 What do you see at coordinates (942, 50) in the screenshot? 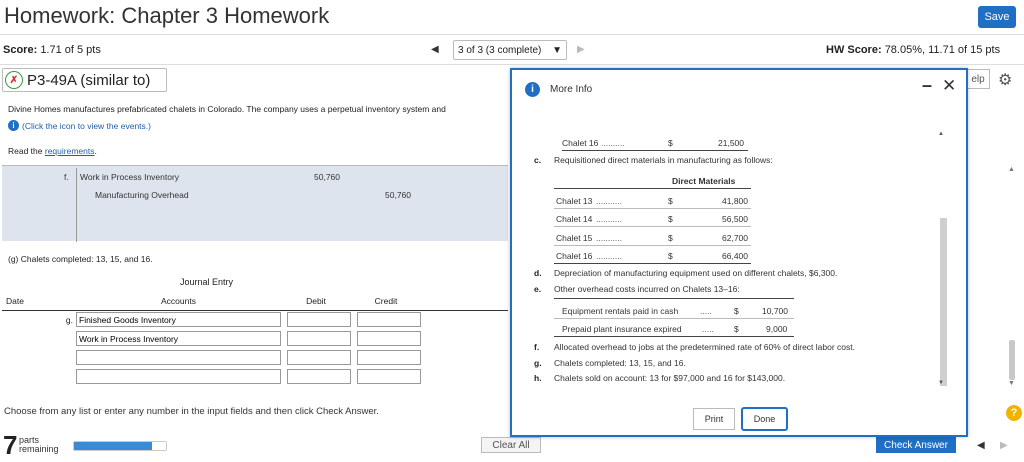
I see `hw-score-value: 78.05%, 11.71 of 15 pts` at bounding box center [942, 50].